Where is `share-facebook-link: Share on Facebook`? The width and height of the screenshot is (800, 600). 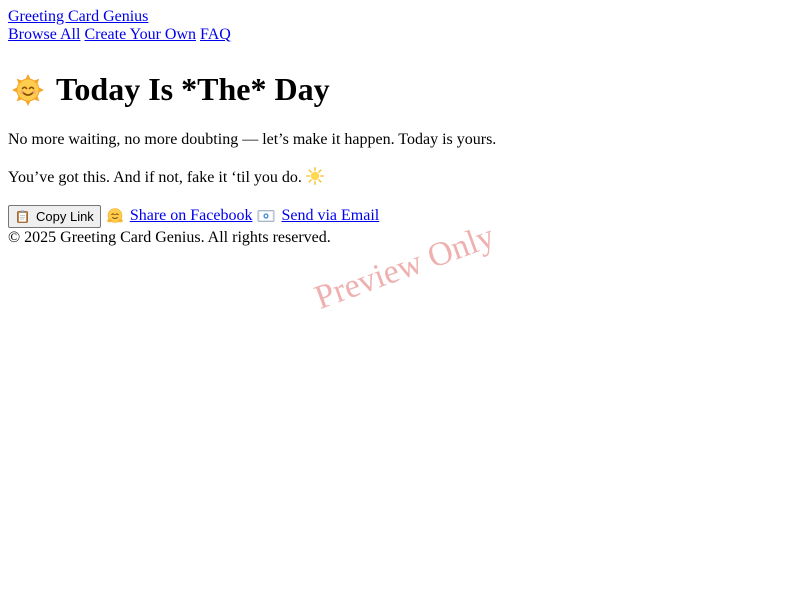 share-facebook-link: Share on Facebook is located at coordinates (179, 216).